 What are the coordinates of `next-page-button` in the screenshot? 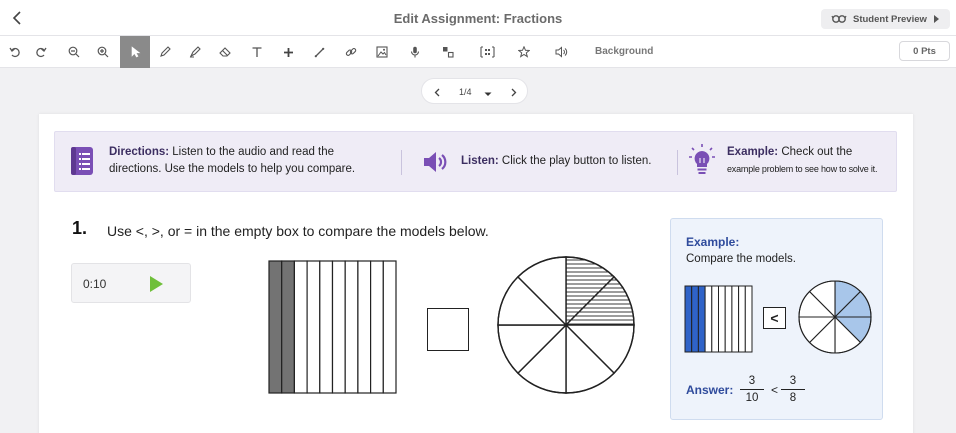 It's located at (514, 92).